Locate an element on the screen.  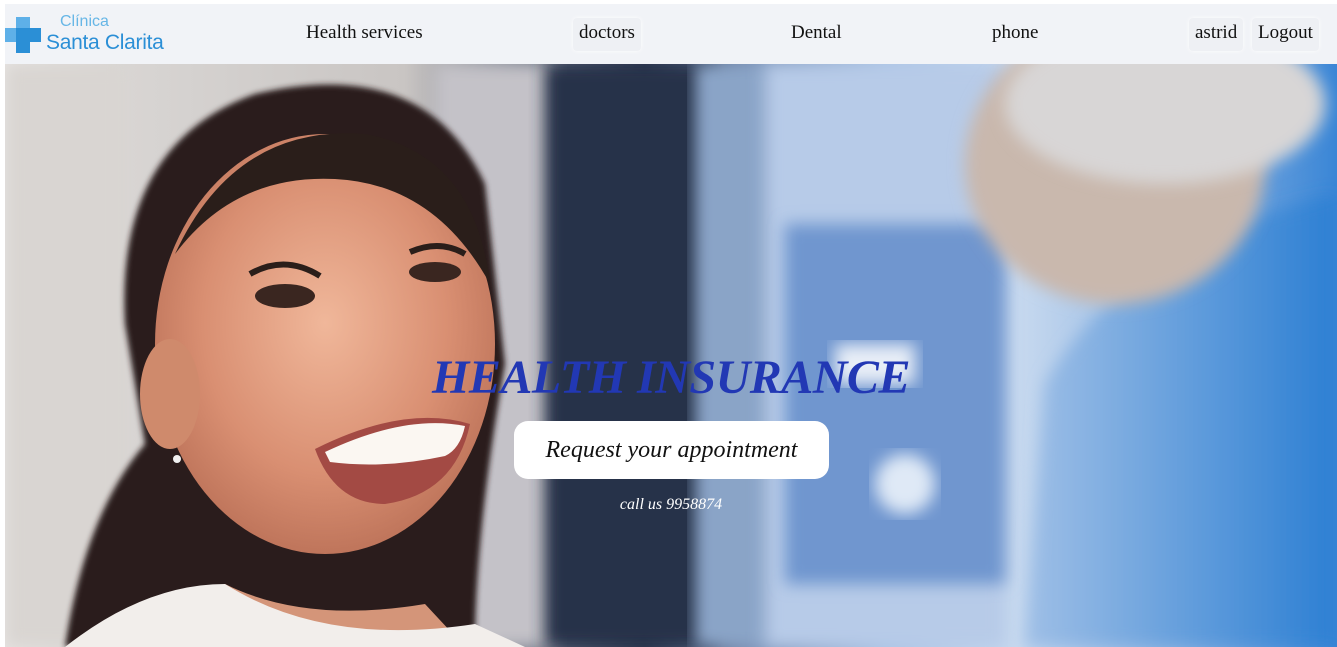
nav-user-astrid: astrid is located at coordinates (1216, 34).